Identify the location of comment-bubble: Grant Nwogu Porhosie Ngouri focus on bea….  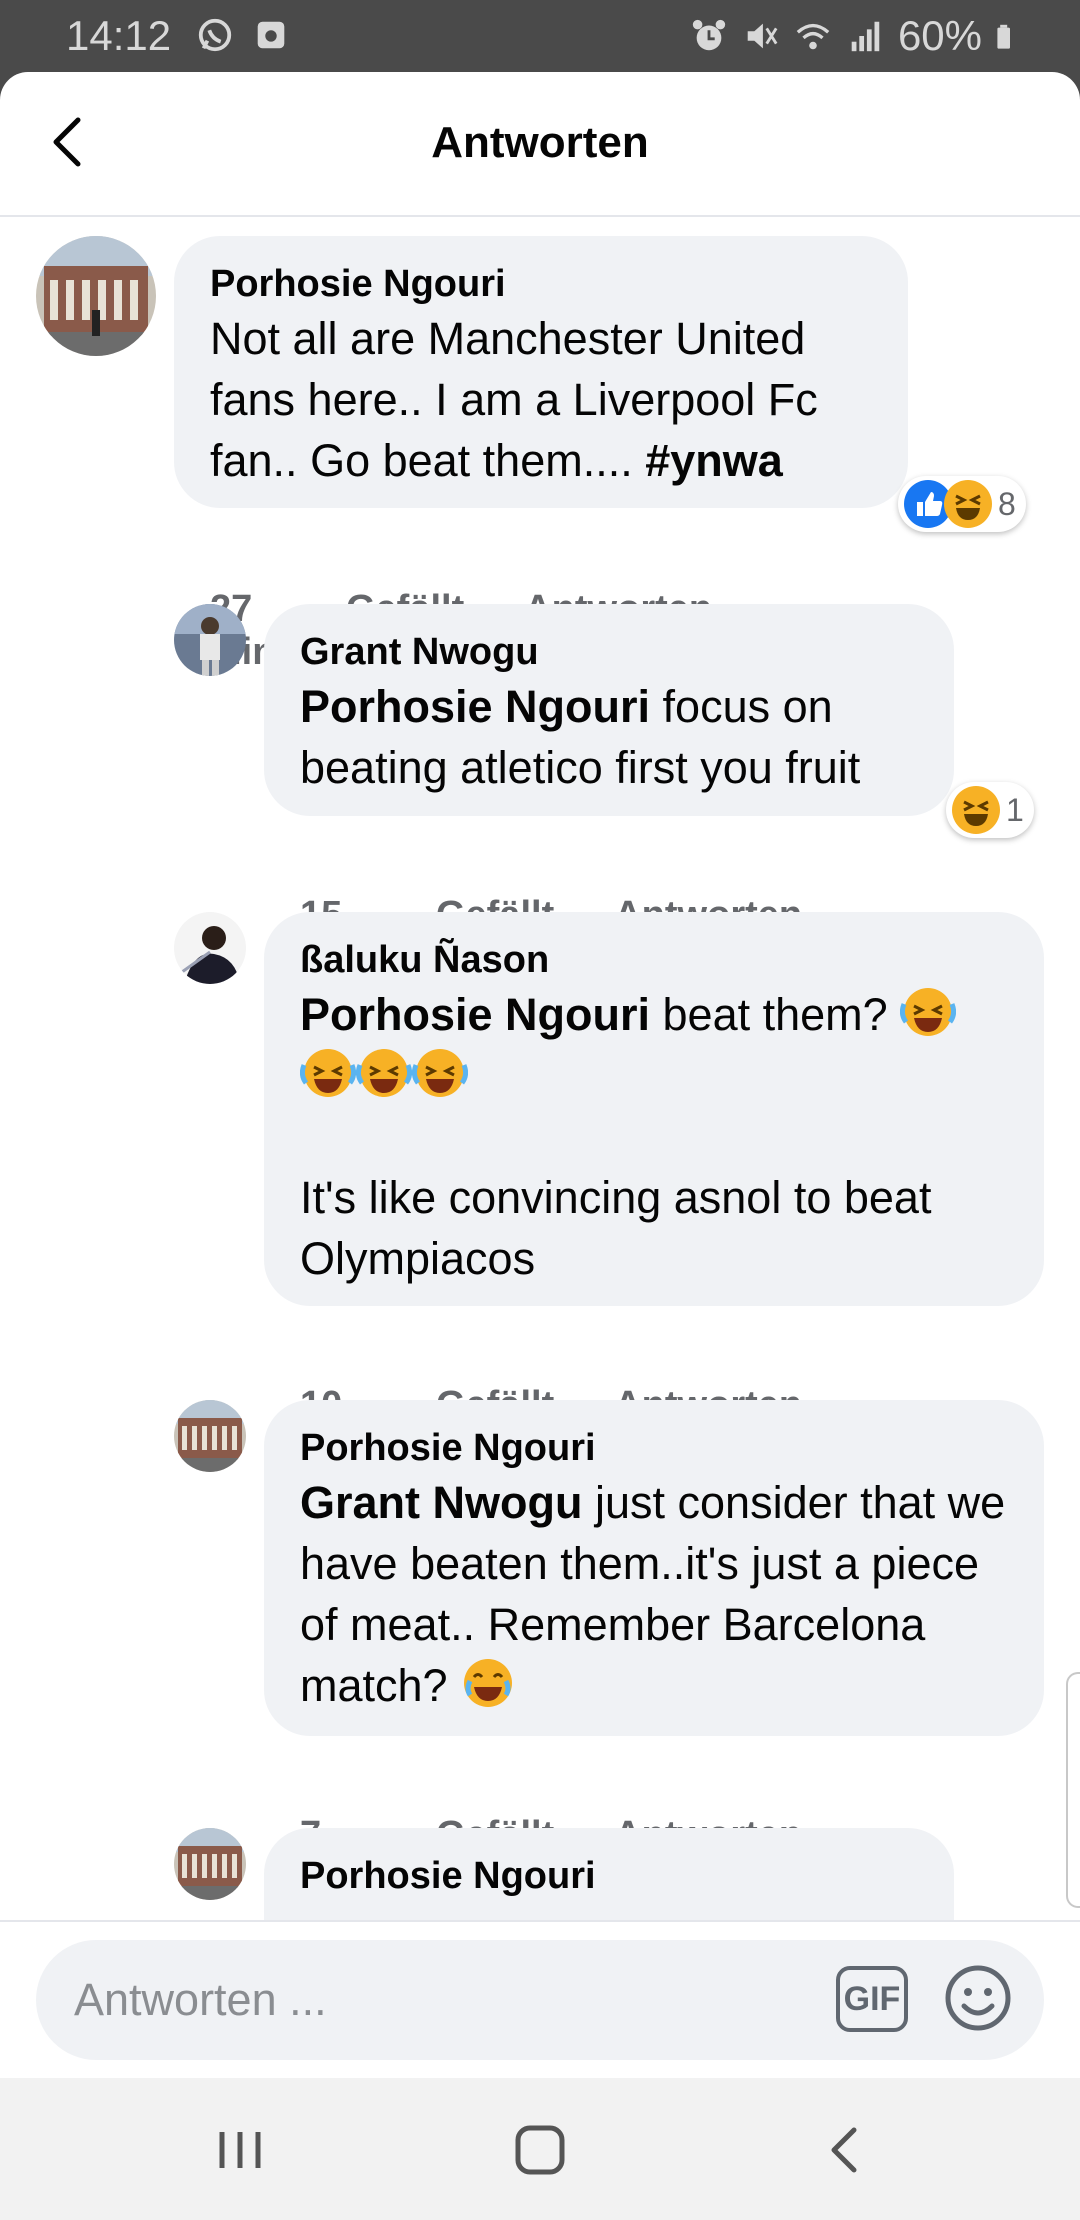
(609, 710).